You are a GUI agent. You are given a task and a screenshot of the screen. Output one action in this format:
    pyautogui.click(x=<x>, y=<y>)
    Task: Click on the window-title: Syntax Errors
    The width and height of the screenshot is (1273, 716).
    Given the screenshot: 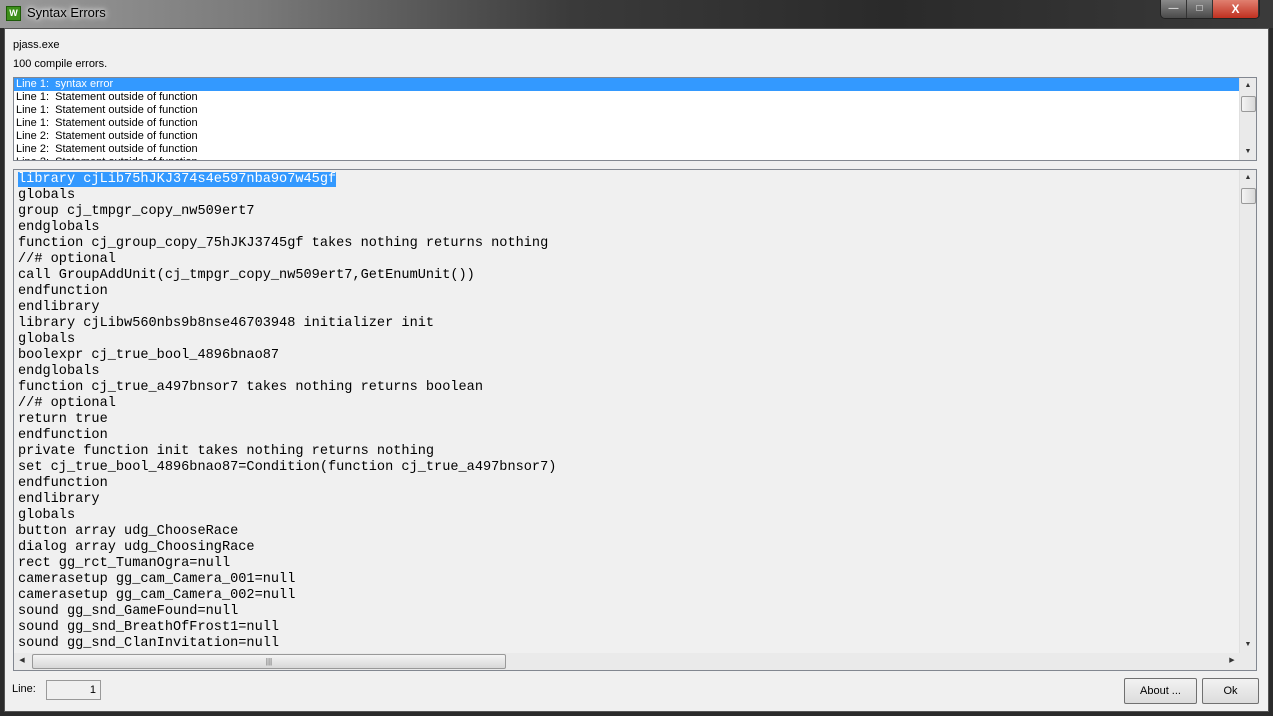 What is the action you would take?
    pyautogui.click(x=66, y=12)
    